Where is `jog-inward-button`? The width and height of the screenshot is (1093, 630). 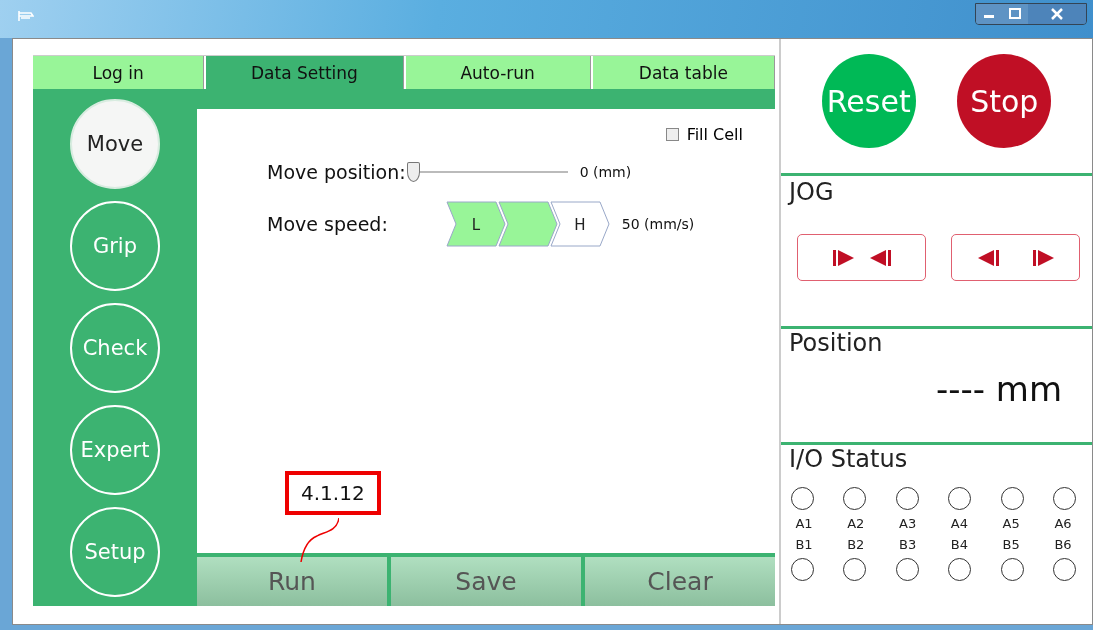
jog-inward-button is located at coordinates (861, 257).